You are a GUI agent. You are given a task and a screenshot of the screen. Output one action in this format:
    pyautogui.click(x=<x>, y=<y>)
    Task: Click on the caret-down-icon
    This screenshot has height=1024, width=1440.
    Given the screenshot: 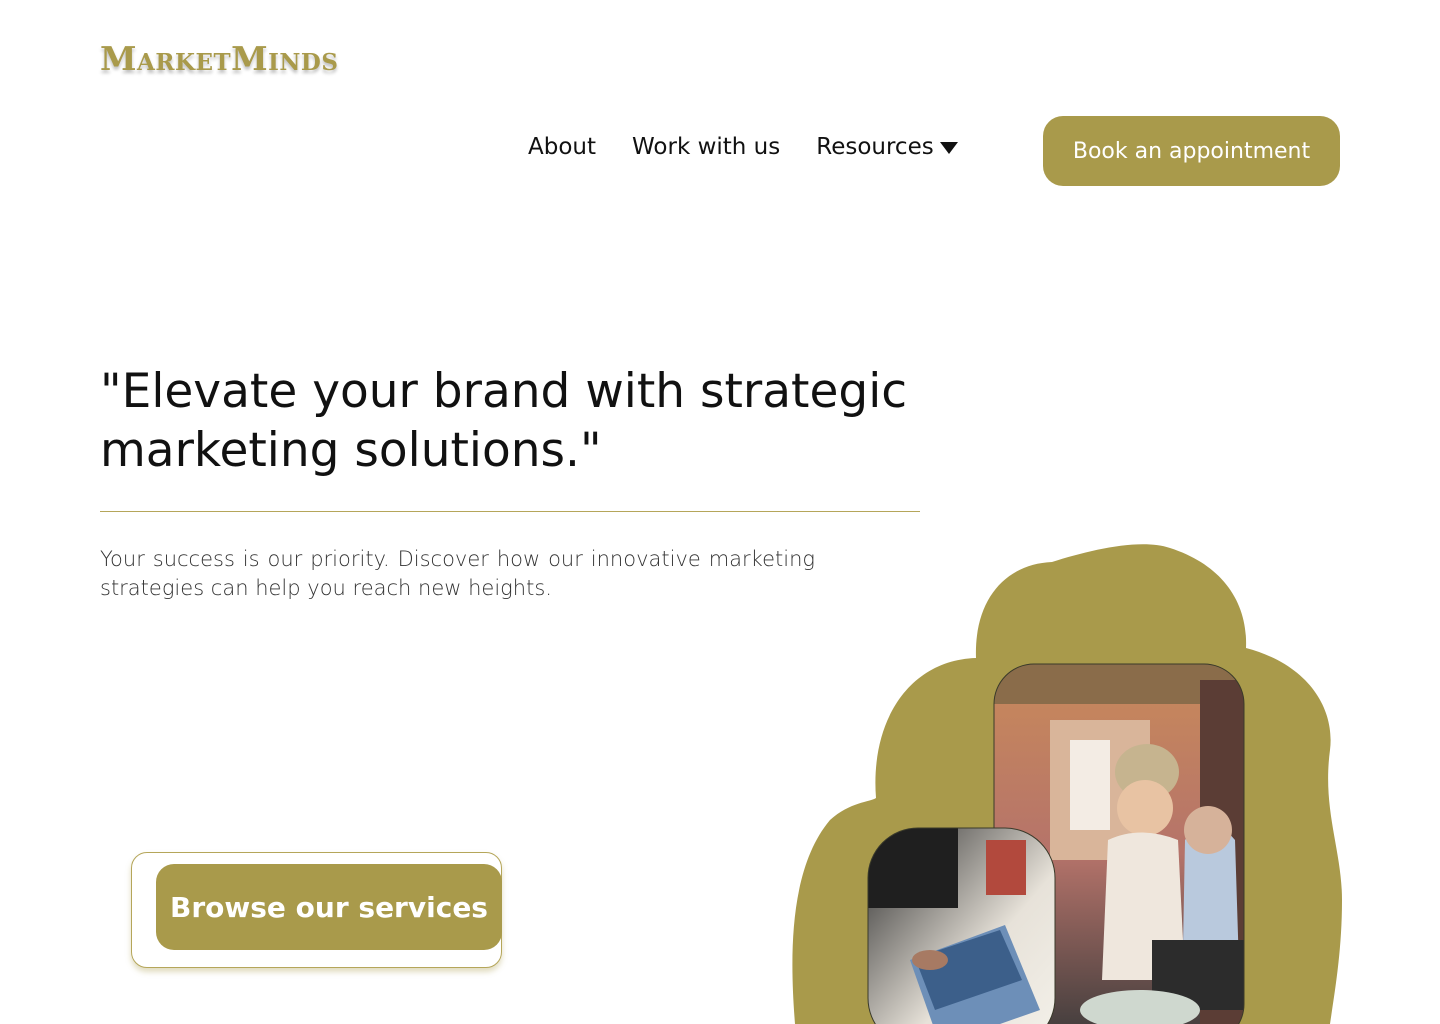 What is the action you would take?
    pyautogui.click(x=948, y=148)
    